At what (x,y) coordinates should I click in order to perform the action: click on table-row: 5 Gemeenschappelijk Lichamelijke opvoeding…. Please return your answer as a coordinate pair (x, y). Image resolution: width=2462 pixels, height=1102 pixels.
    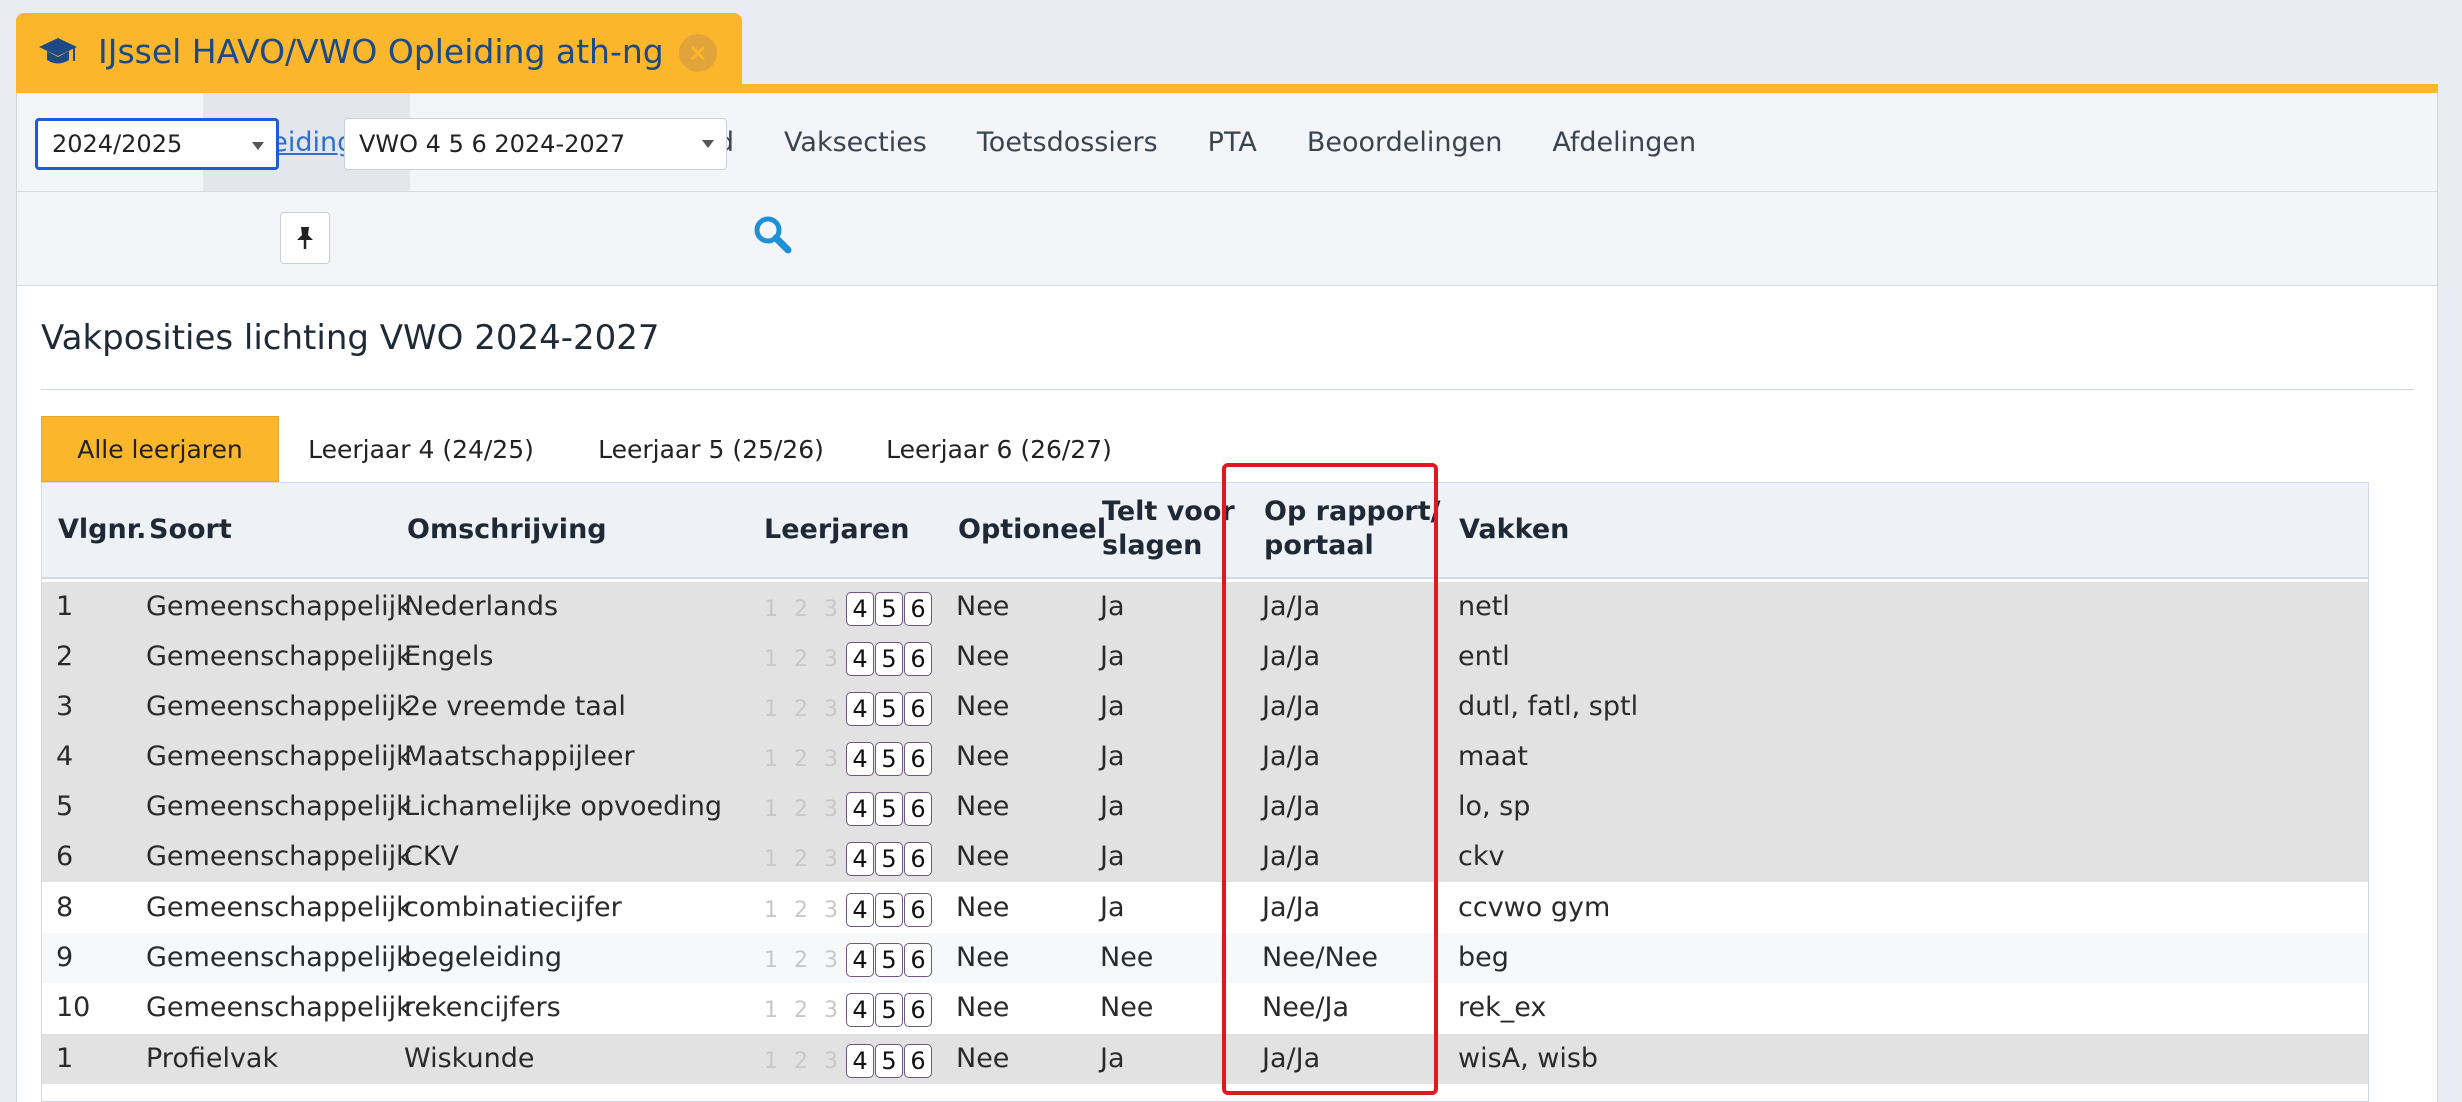
    Looking at the image, I should click on (1205, 807).